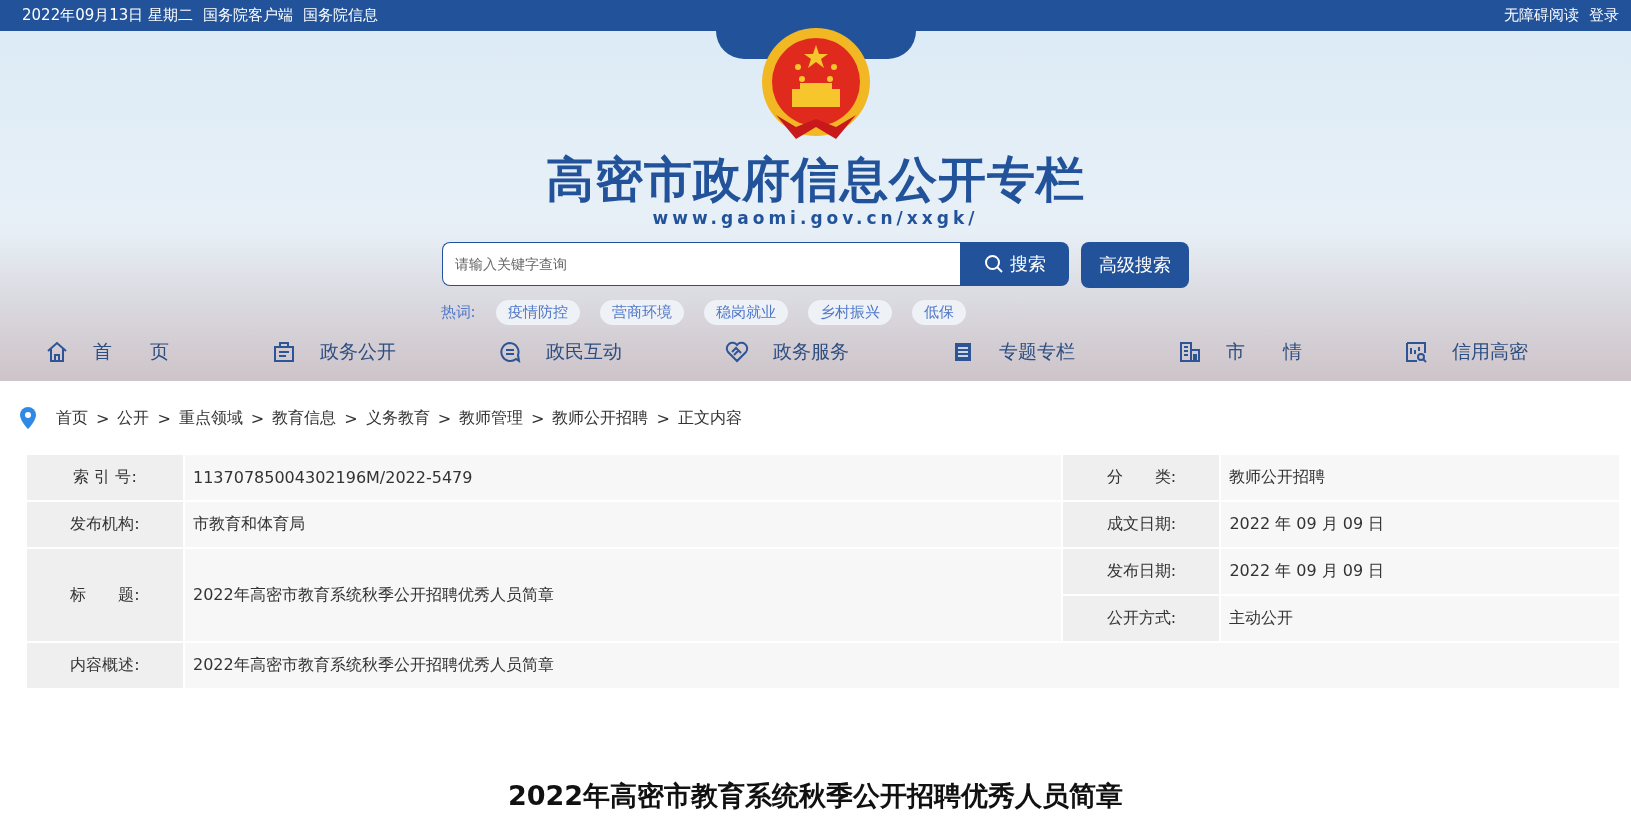 The image size is (1631, 828). Describe the element at coordinates (1263, 352) in the screenshot. I see `nav-item: 市 情` at that location.